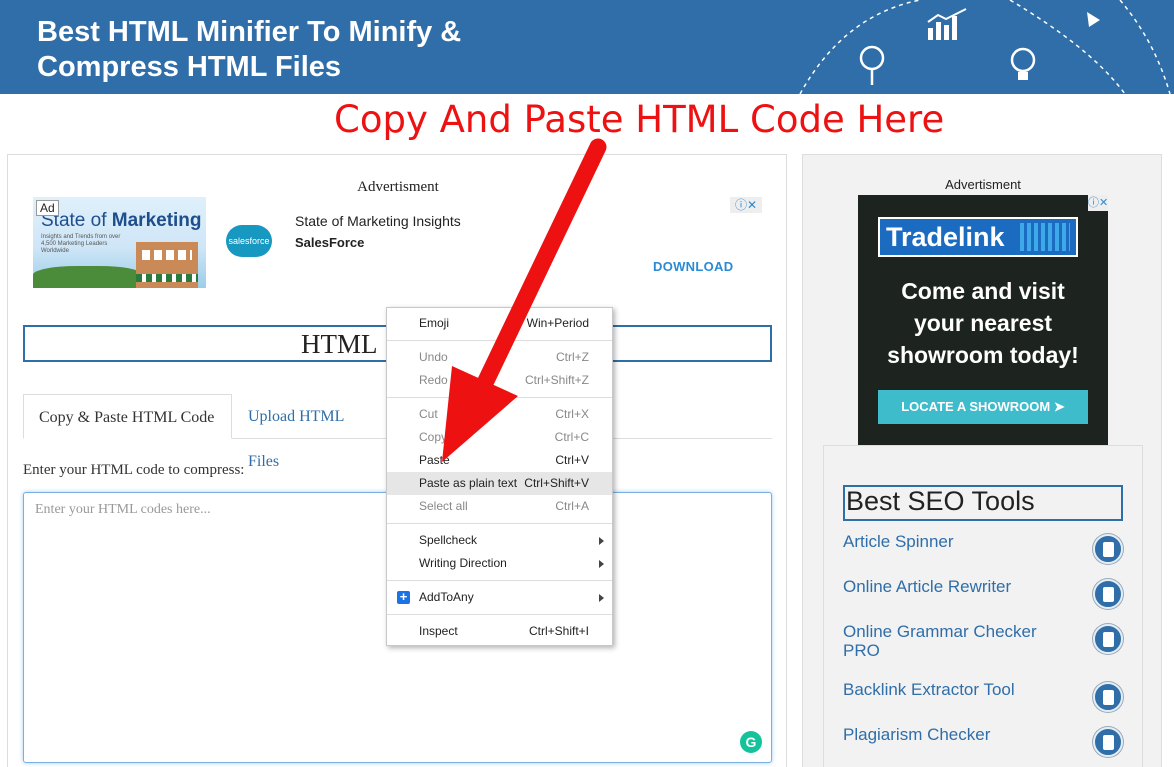  What do you see at coordinates (499, 323) in the screenshot?
I see `menu-item-emoji: Emoji Win+Period` at bounding box center [499, 323].